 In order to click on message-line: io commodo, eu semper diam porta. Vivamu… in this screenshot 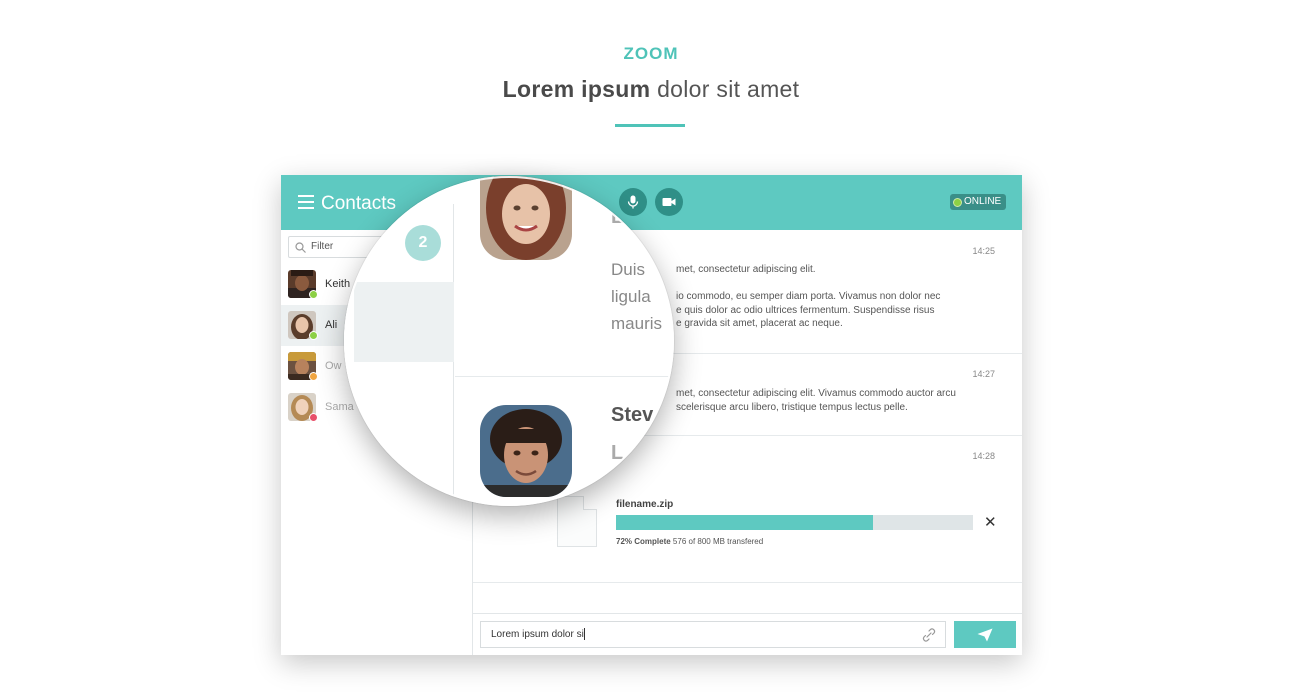, I will do `click(808, 296)`.